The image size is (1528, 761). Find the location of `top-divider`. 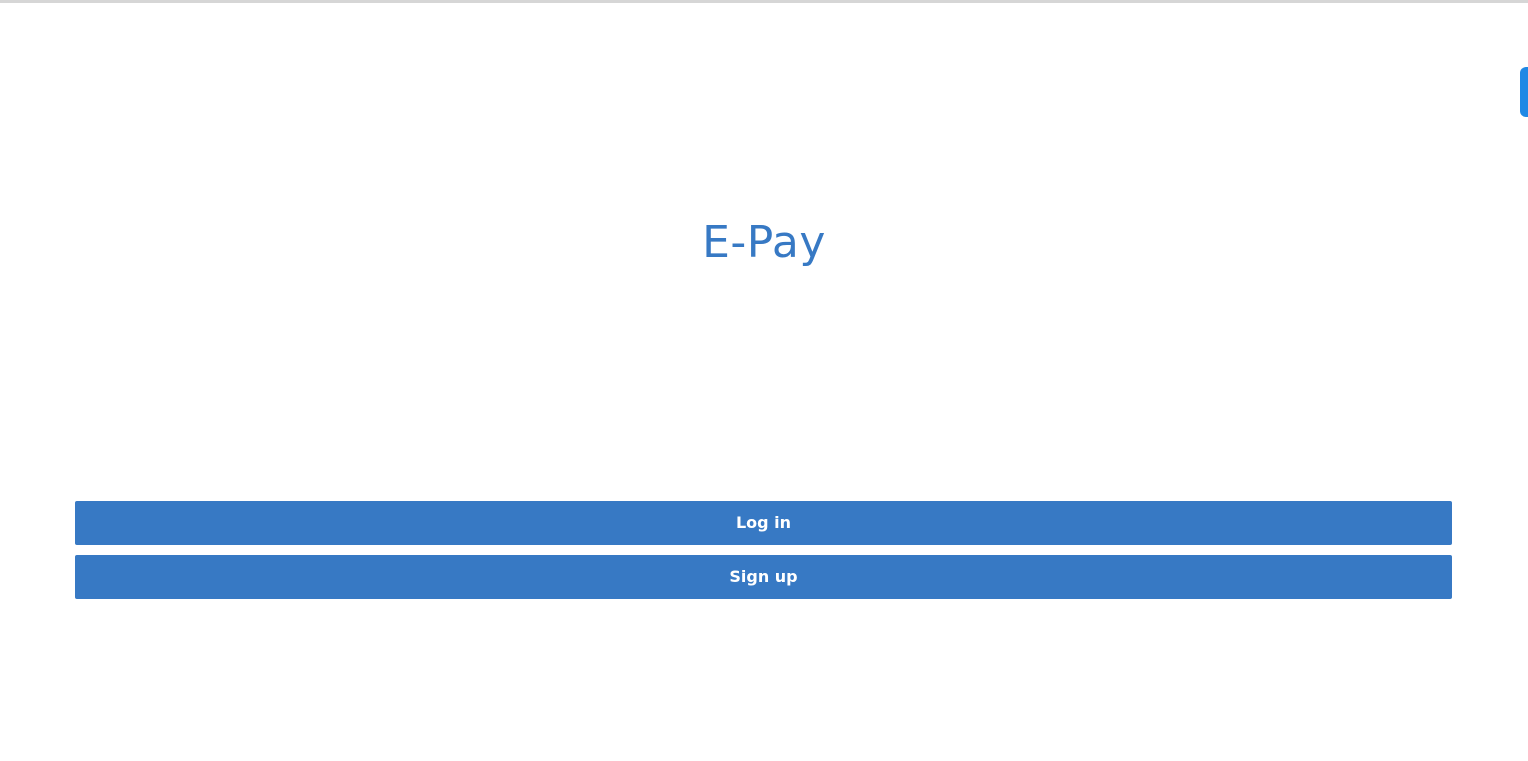

top-divider is located at coordinates (764, 1).